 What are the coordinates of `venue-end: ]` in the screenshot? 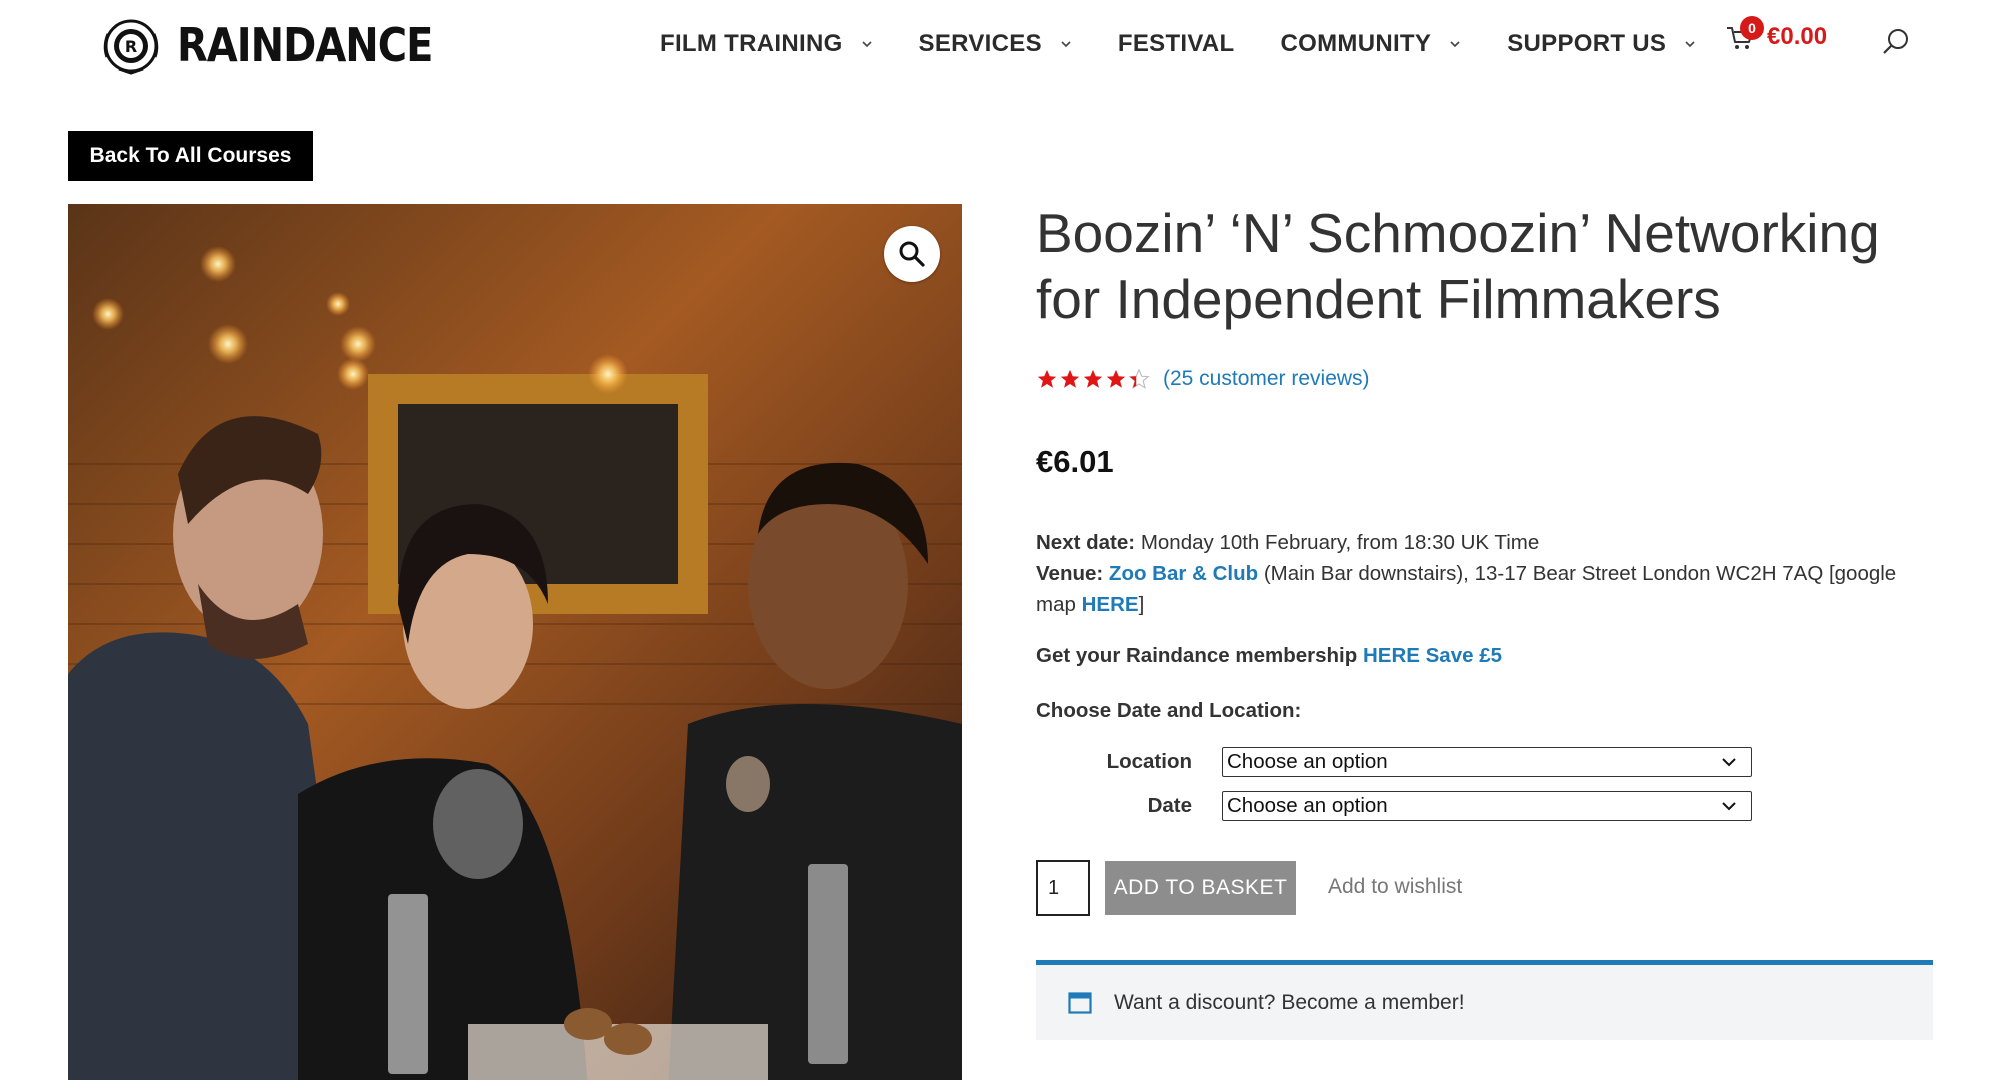 It's located at (1141, 604).